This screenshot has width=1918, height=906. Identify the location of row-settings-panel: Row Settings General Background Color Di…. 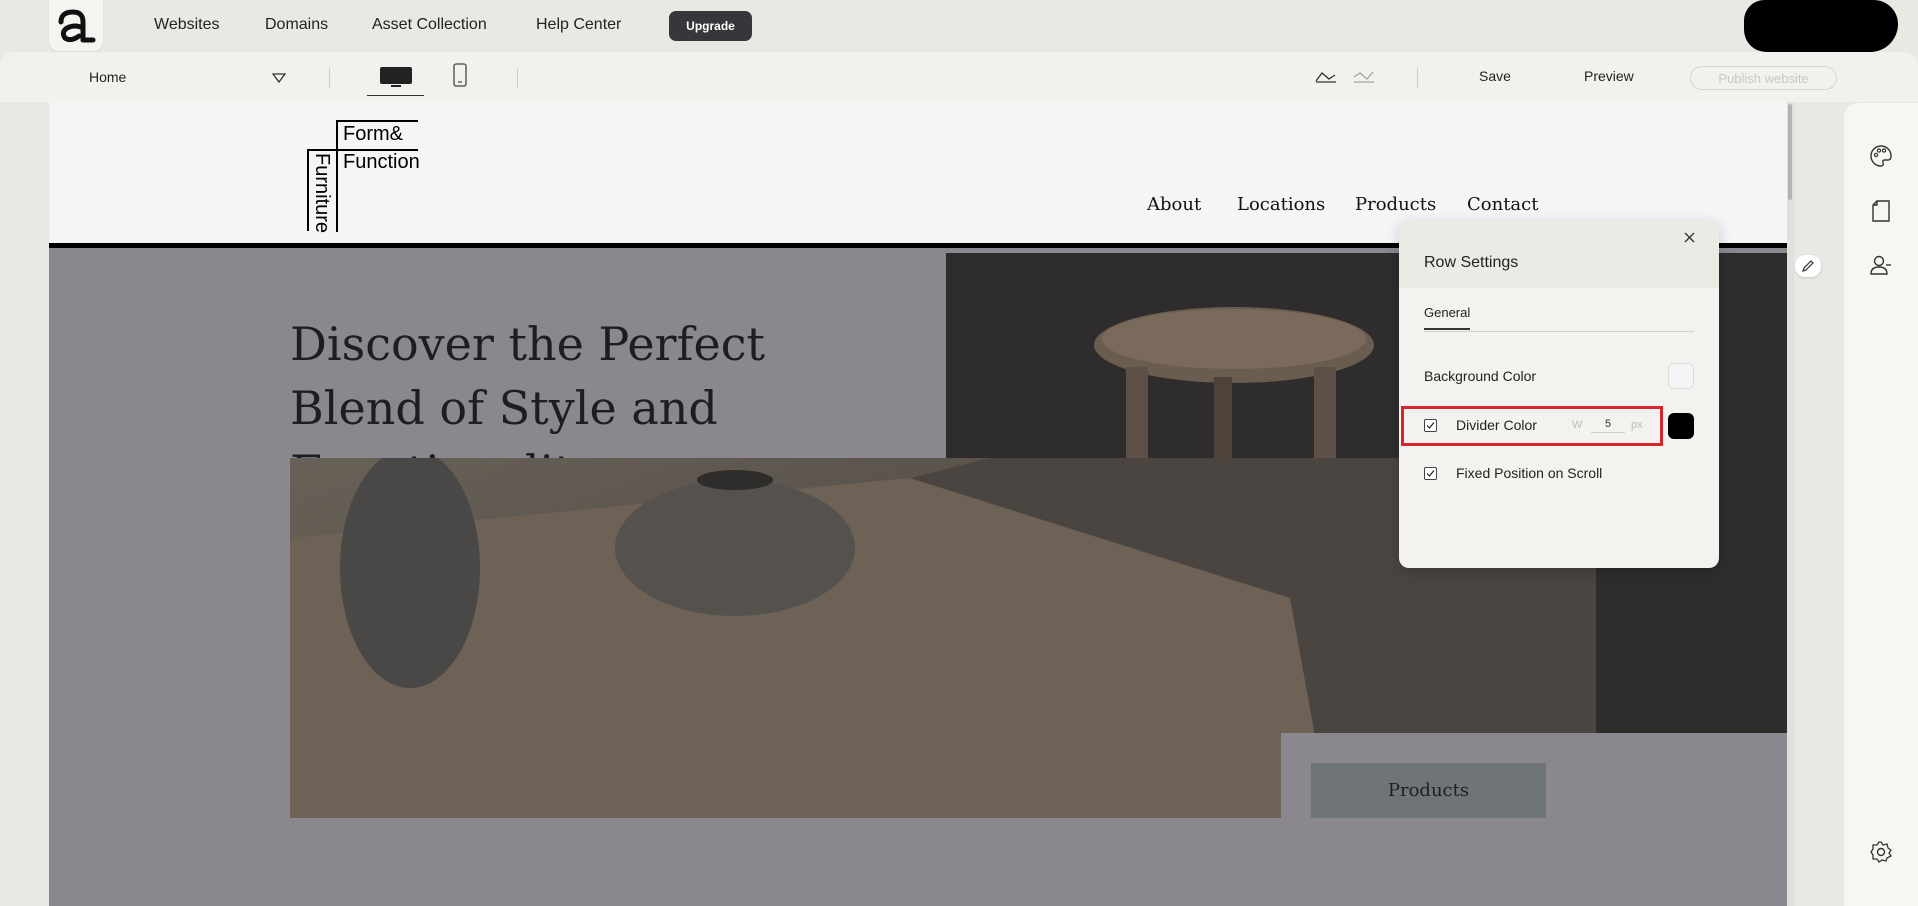
(1559, 394).